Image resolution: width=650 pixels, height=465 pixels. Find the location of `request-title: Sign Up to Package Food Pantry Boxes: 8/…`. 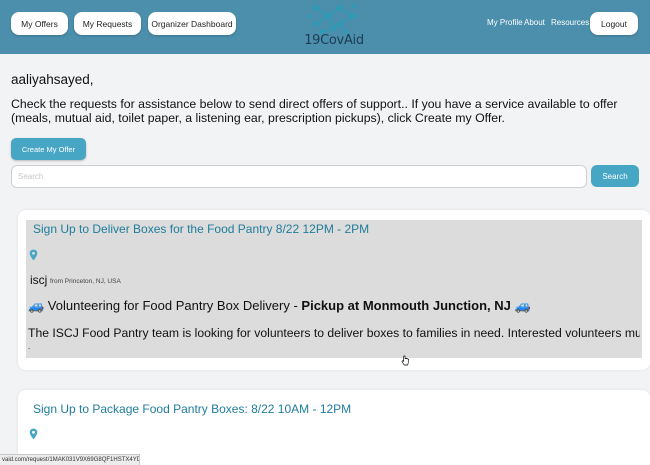

request-title: Sign Up to Package Food Pantry Boxes: 8/… is located at coordinates (192, 409).